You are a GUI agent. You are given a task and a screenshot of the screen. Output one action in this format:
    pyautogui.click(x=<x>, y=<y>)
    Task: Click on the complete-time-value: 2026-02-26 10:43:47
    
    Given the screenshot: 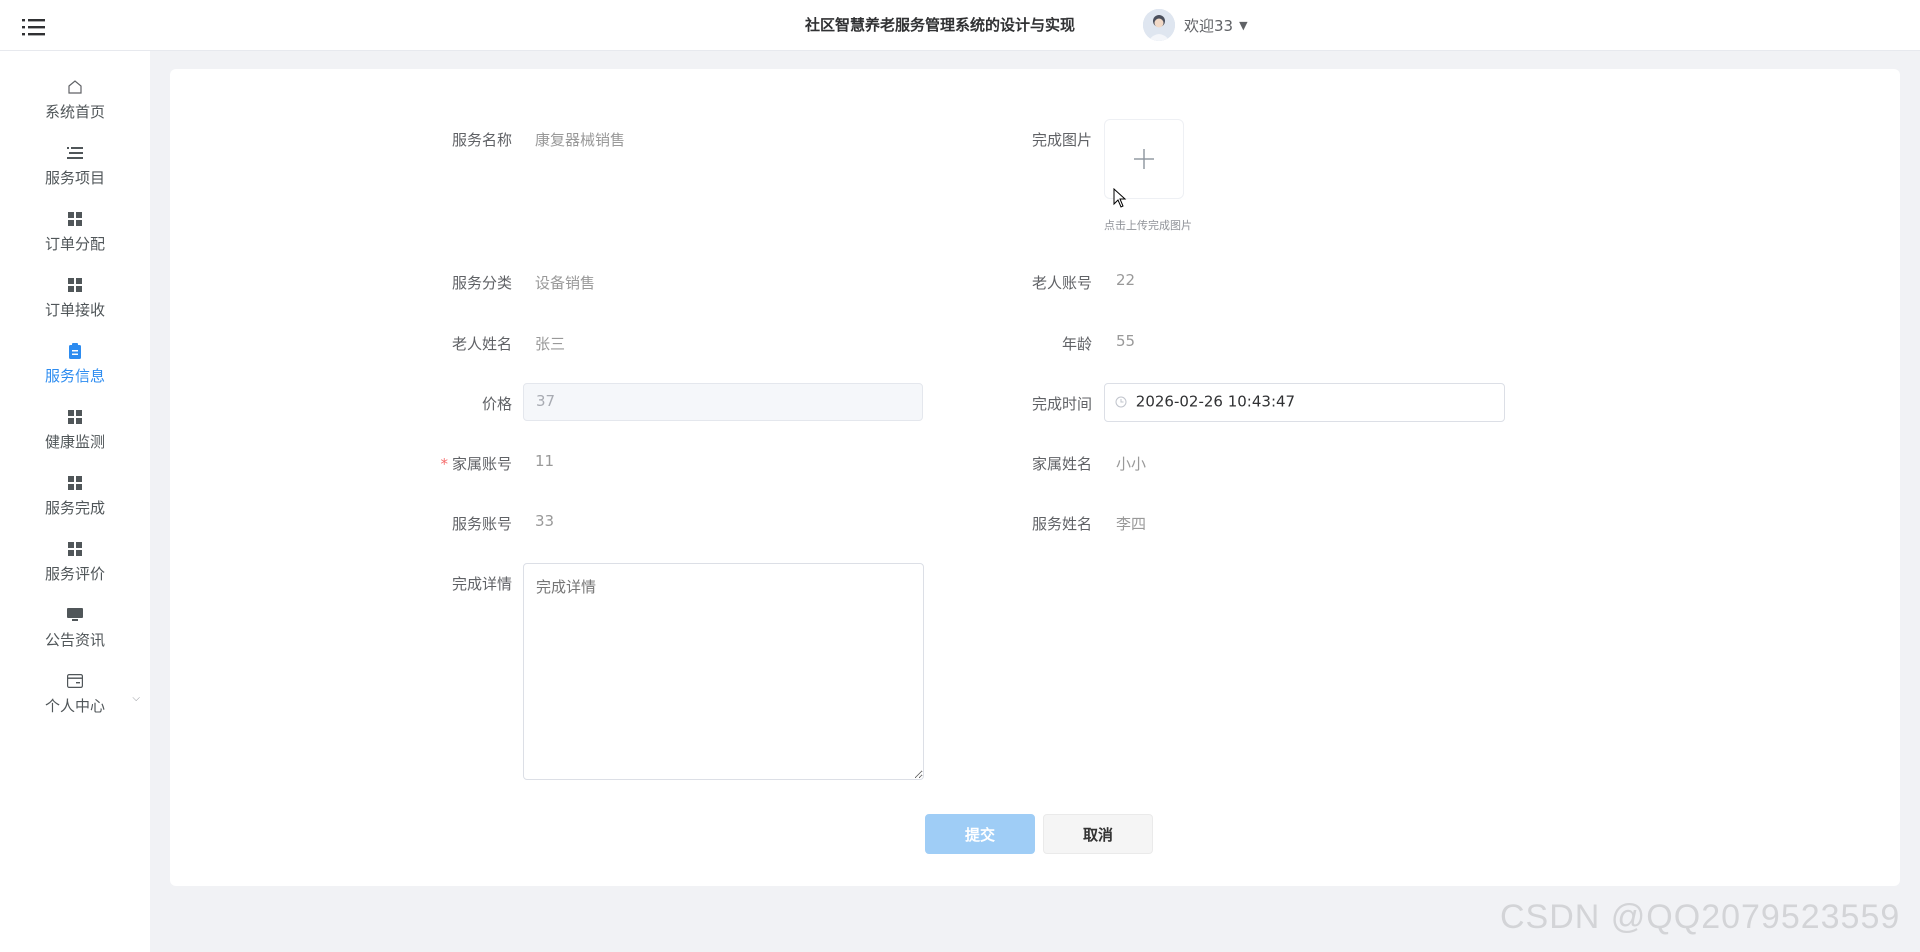 What is the action you would take?
    pyautogui.click(x=1215, y=401)
    